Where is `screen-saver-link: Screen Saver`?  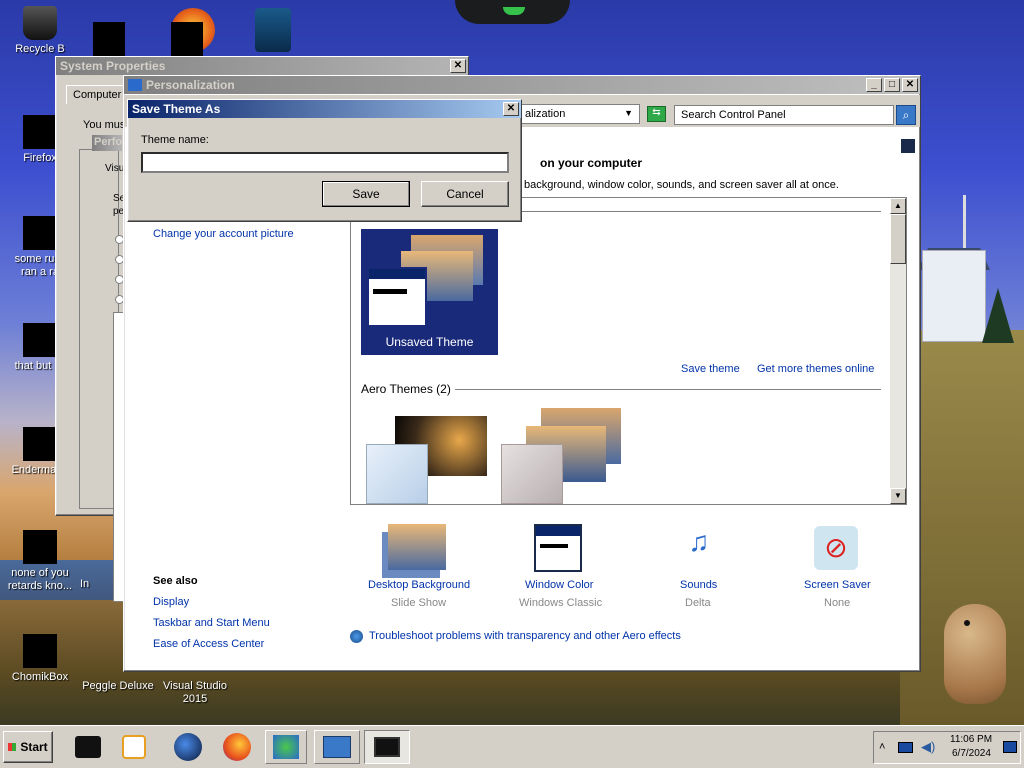 screen-saver-link: Screen Saver is located at coordinates (837, 585).